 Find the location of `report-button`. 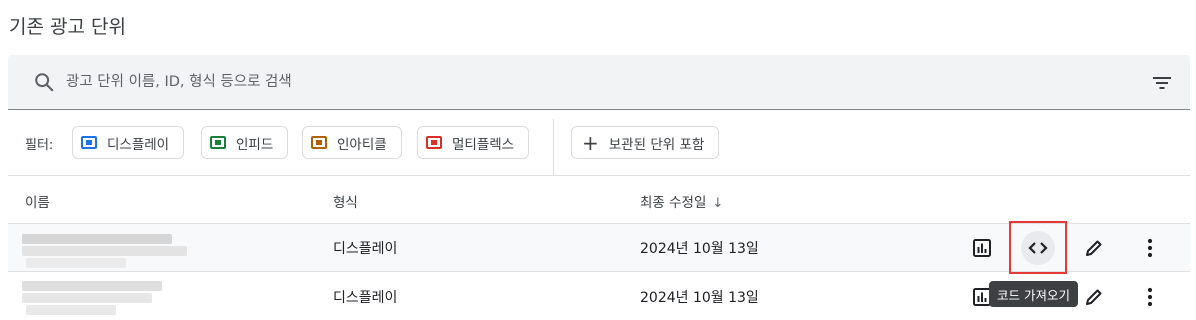

report-button is located at coordinates (982, 248).